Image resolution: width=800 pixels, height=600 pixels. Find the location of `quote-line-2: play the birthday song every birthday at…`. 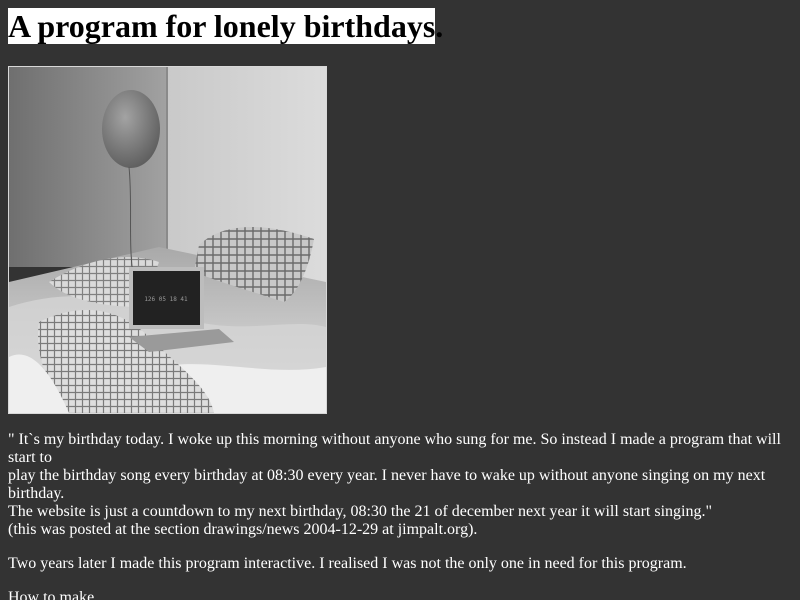

quote-line-2: play the birthday song every birthday at… is located at coordinates (387, 484).